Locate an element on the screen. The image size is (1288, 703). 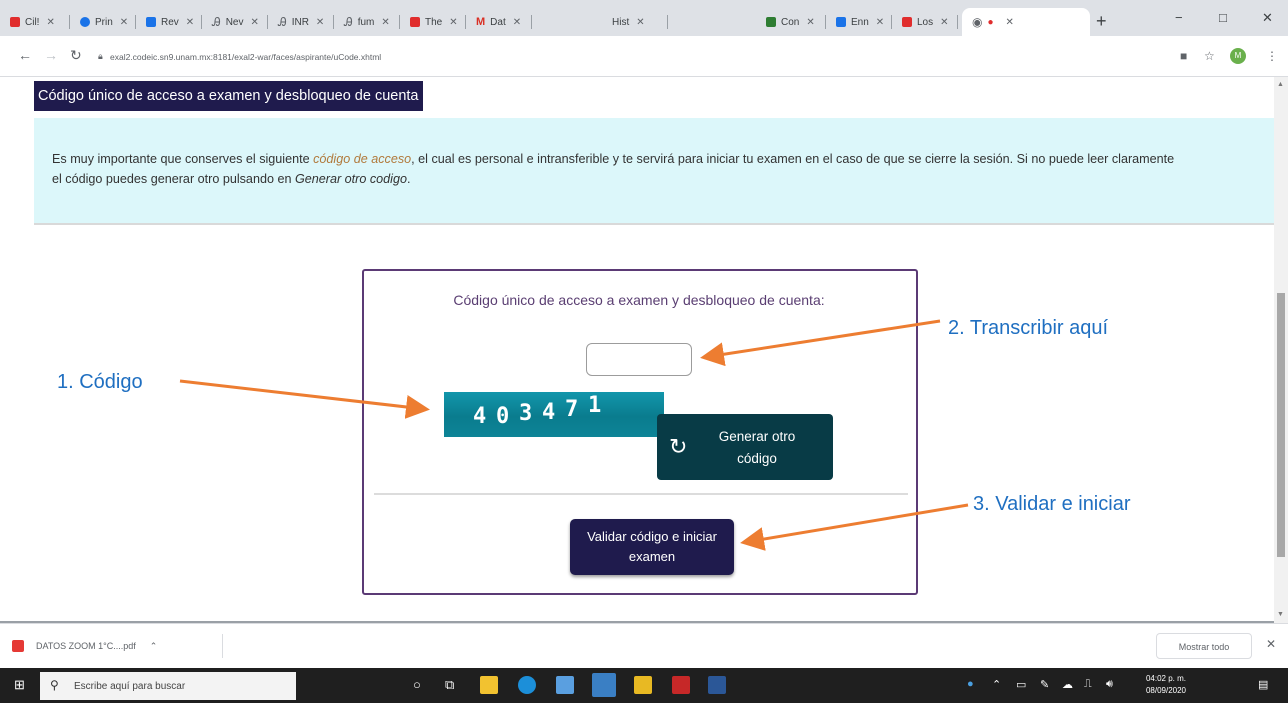
tab-title: Enn is located at coordinates (860, 22).